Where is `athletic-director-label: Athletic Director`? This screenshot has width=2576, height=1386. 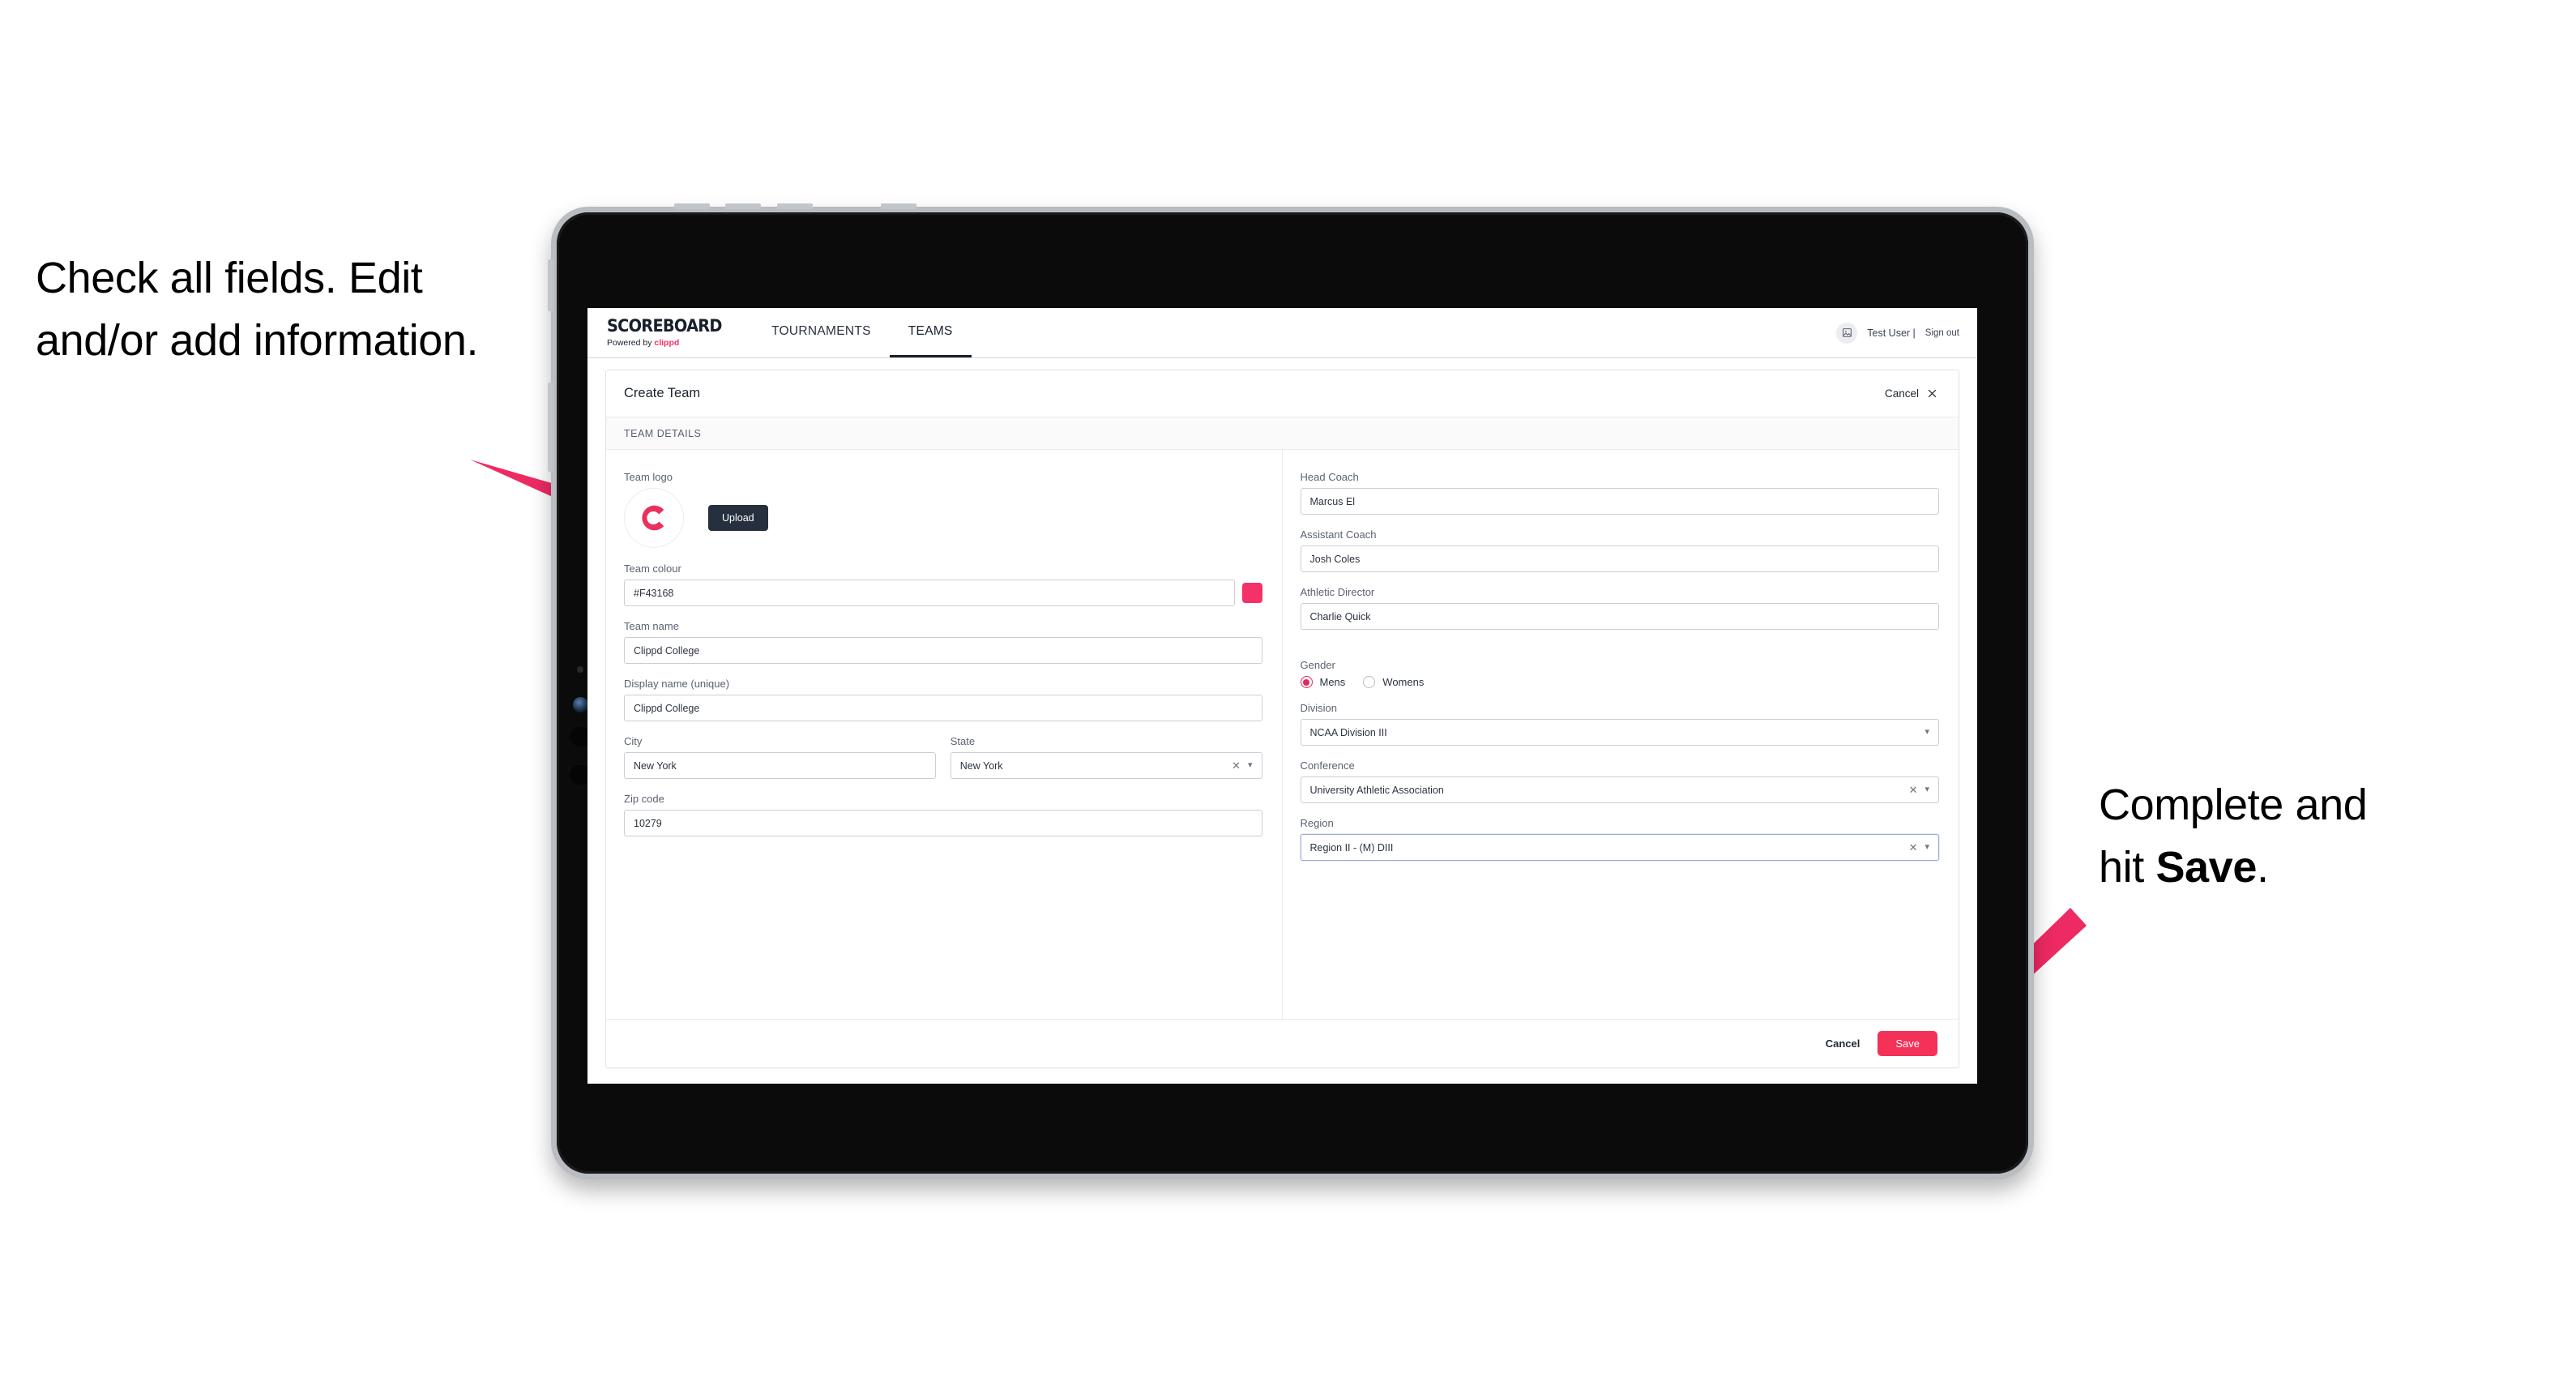
athletic-director-label: Athletic Director is located at coordinates (1337, 592).